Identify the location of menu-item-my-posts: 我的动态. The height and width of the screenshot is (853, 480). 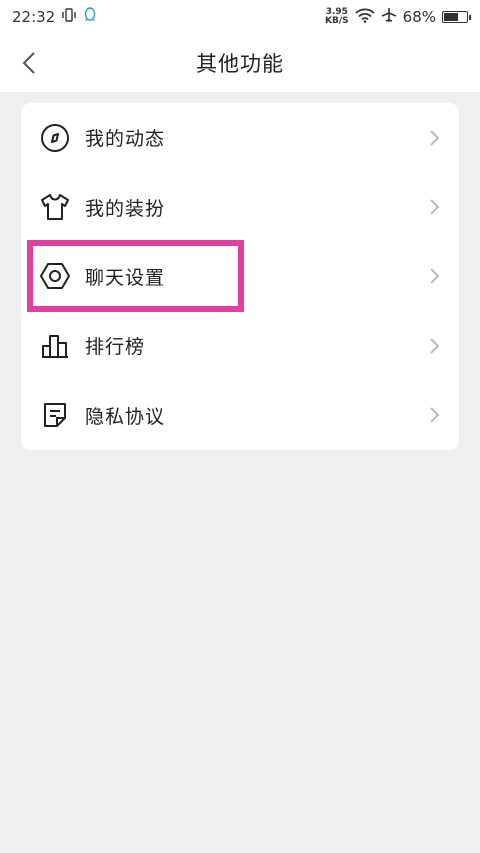
(240, 137).